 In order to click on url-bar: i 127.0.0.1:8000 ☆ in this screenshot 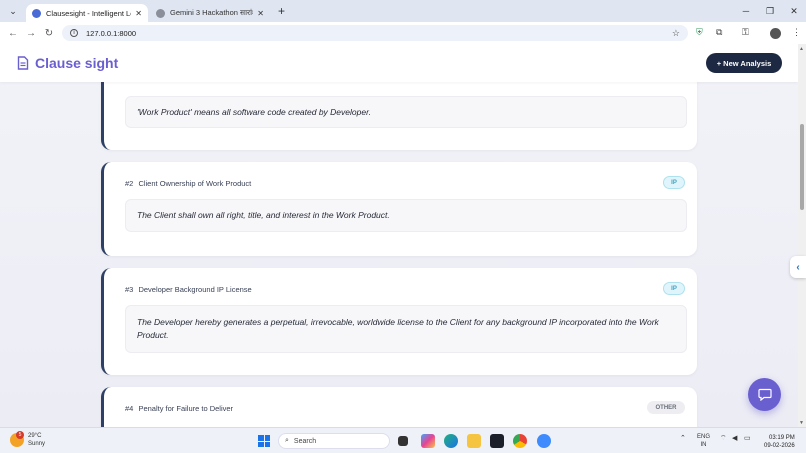, I will do `click(375, 33)`.